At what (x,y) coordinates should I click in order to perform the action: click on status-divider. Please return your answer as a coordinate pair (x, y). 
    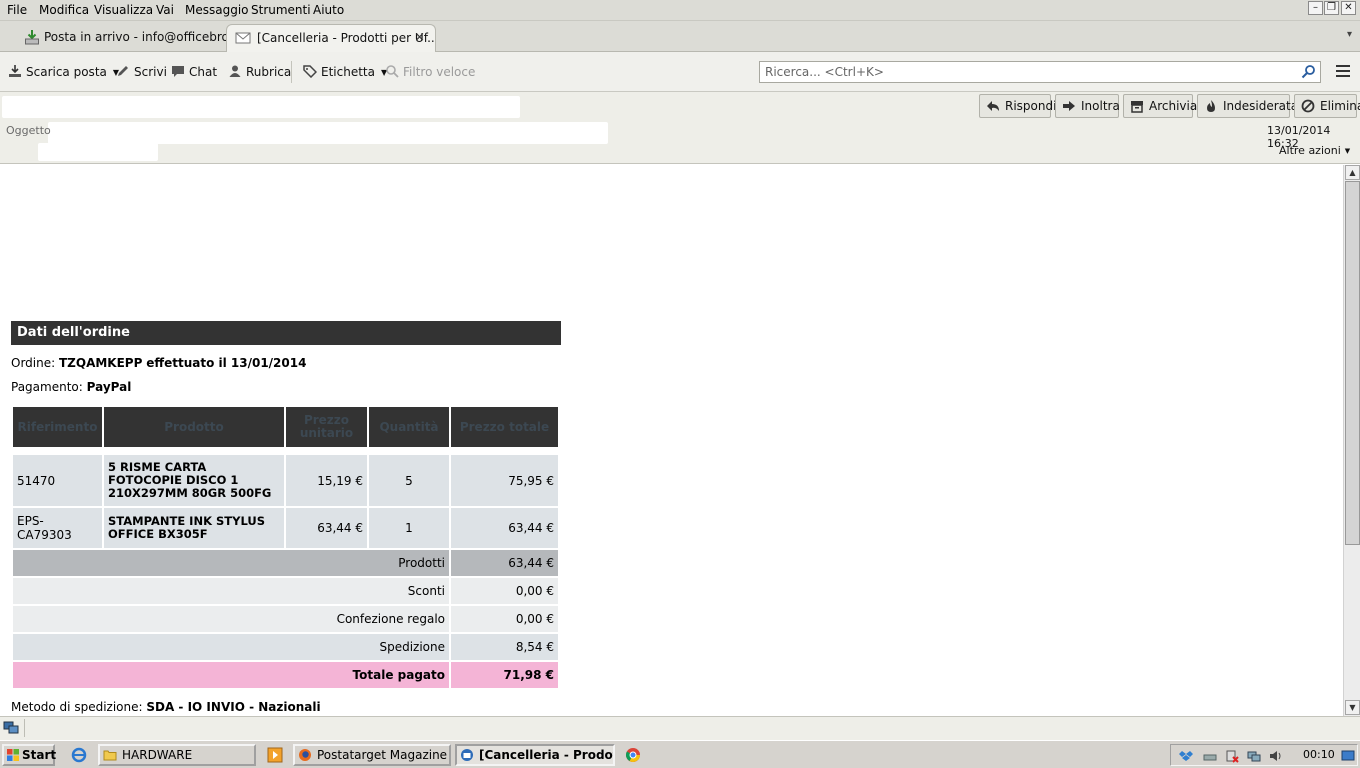
    Looking at the image, I should click on (24, 728).